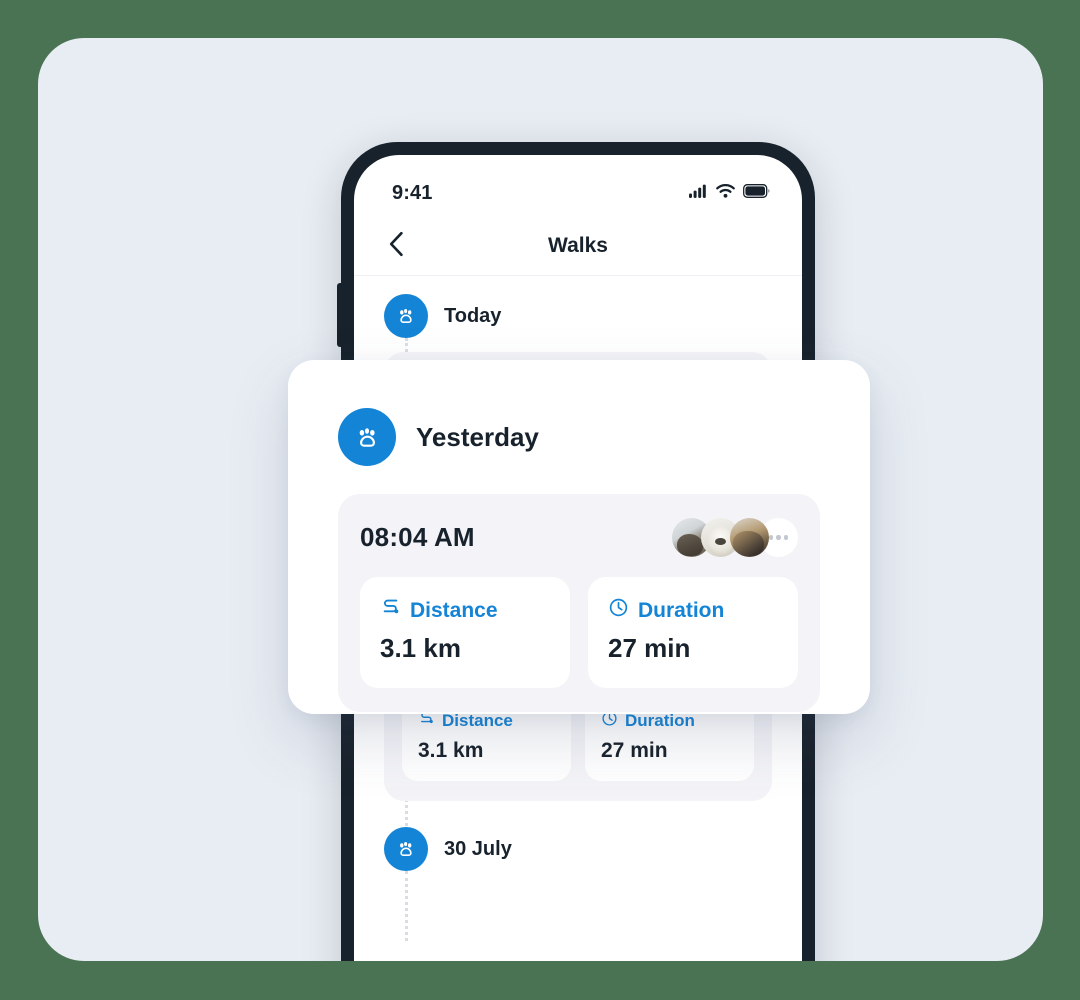  I want to click on status-icons, so click(729, 193).